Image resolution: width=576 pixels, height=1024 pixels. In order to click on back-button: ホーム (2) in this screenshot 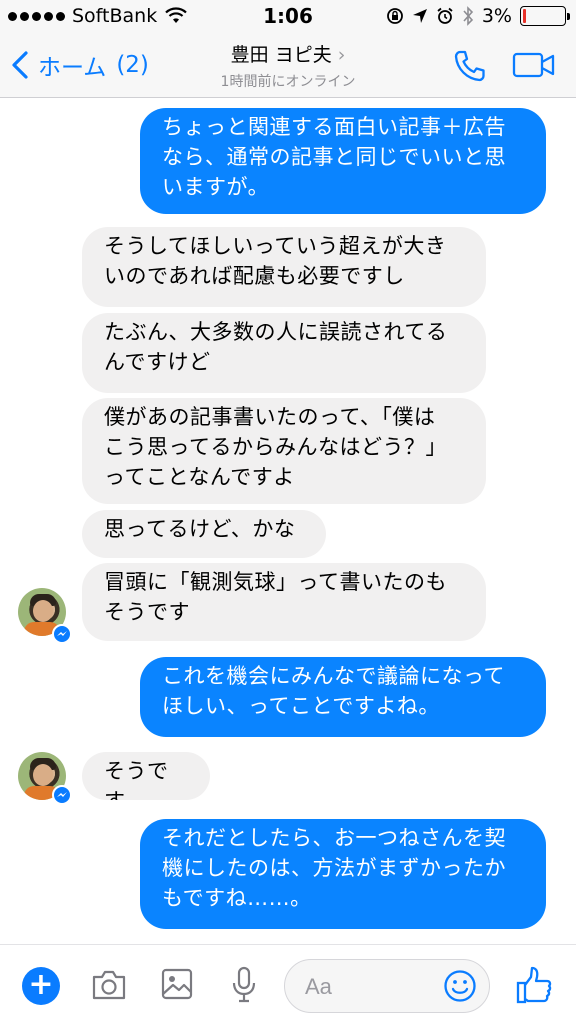, I will do `click(79, 65)`.